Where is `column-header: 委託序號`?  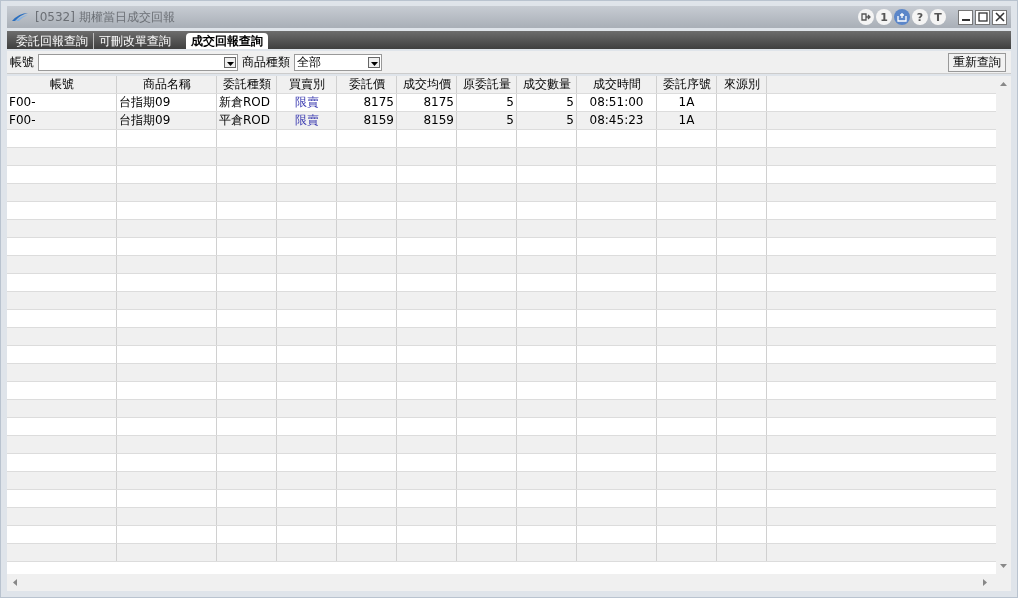 column-header: 委託序號 is located at coordinates (687, 84).